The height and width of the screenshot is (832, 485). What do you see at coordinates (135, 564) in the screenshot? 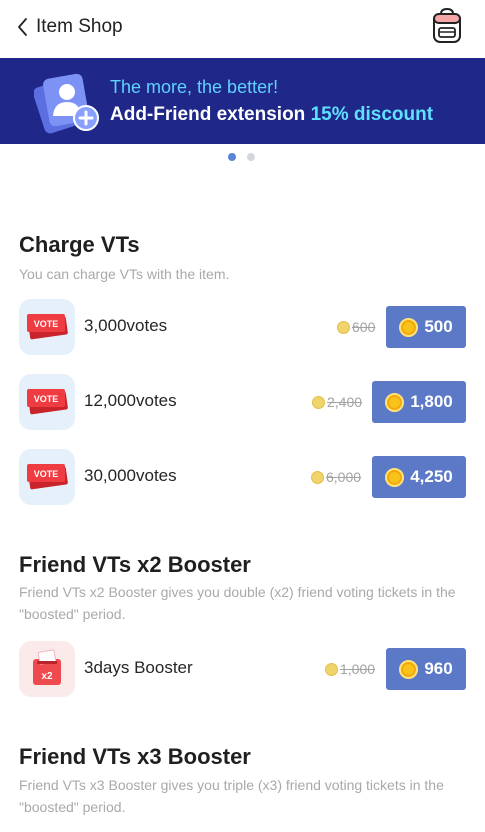
I see `section-title-x2-booster: Friend VTs x2 Booster` at bounding box center [135, 564].